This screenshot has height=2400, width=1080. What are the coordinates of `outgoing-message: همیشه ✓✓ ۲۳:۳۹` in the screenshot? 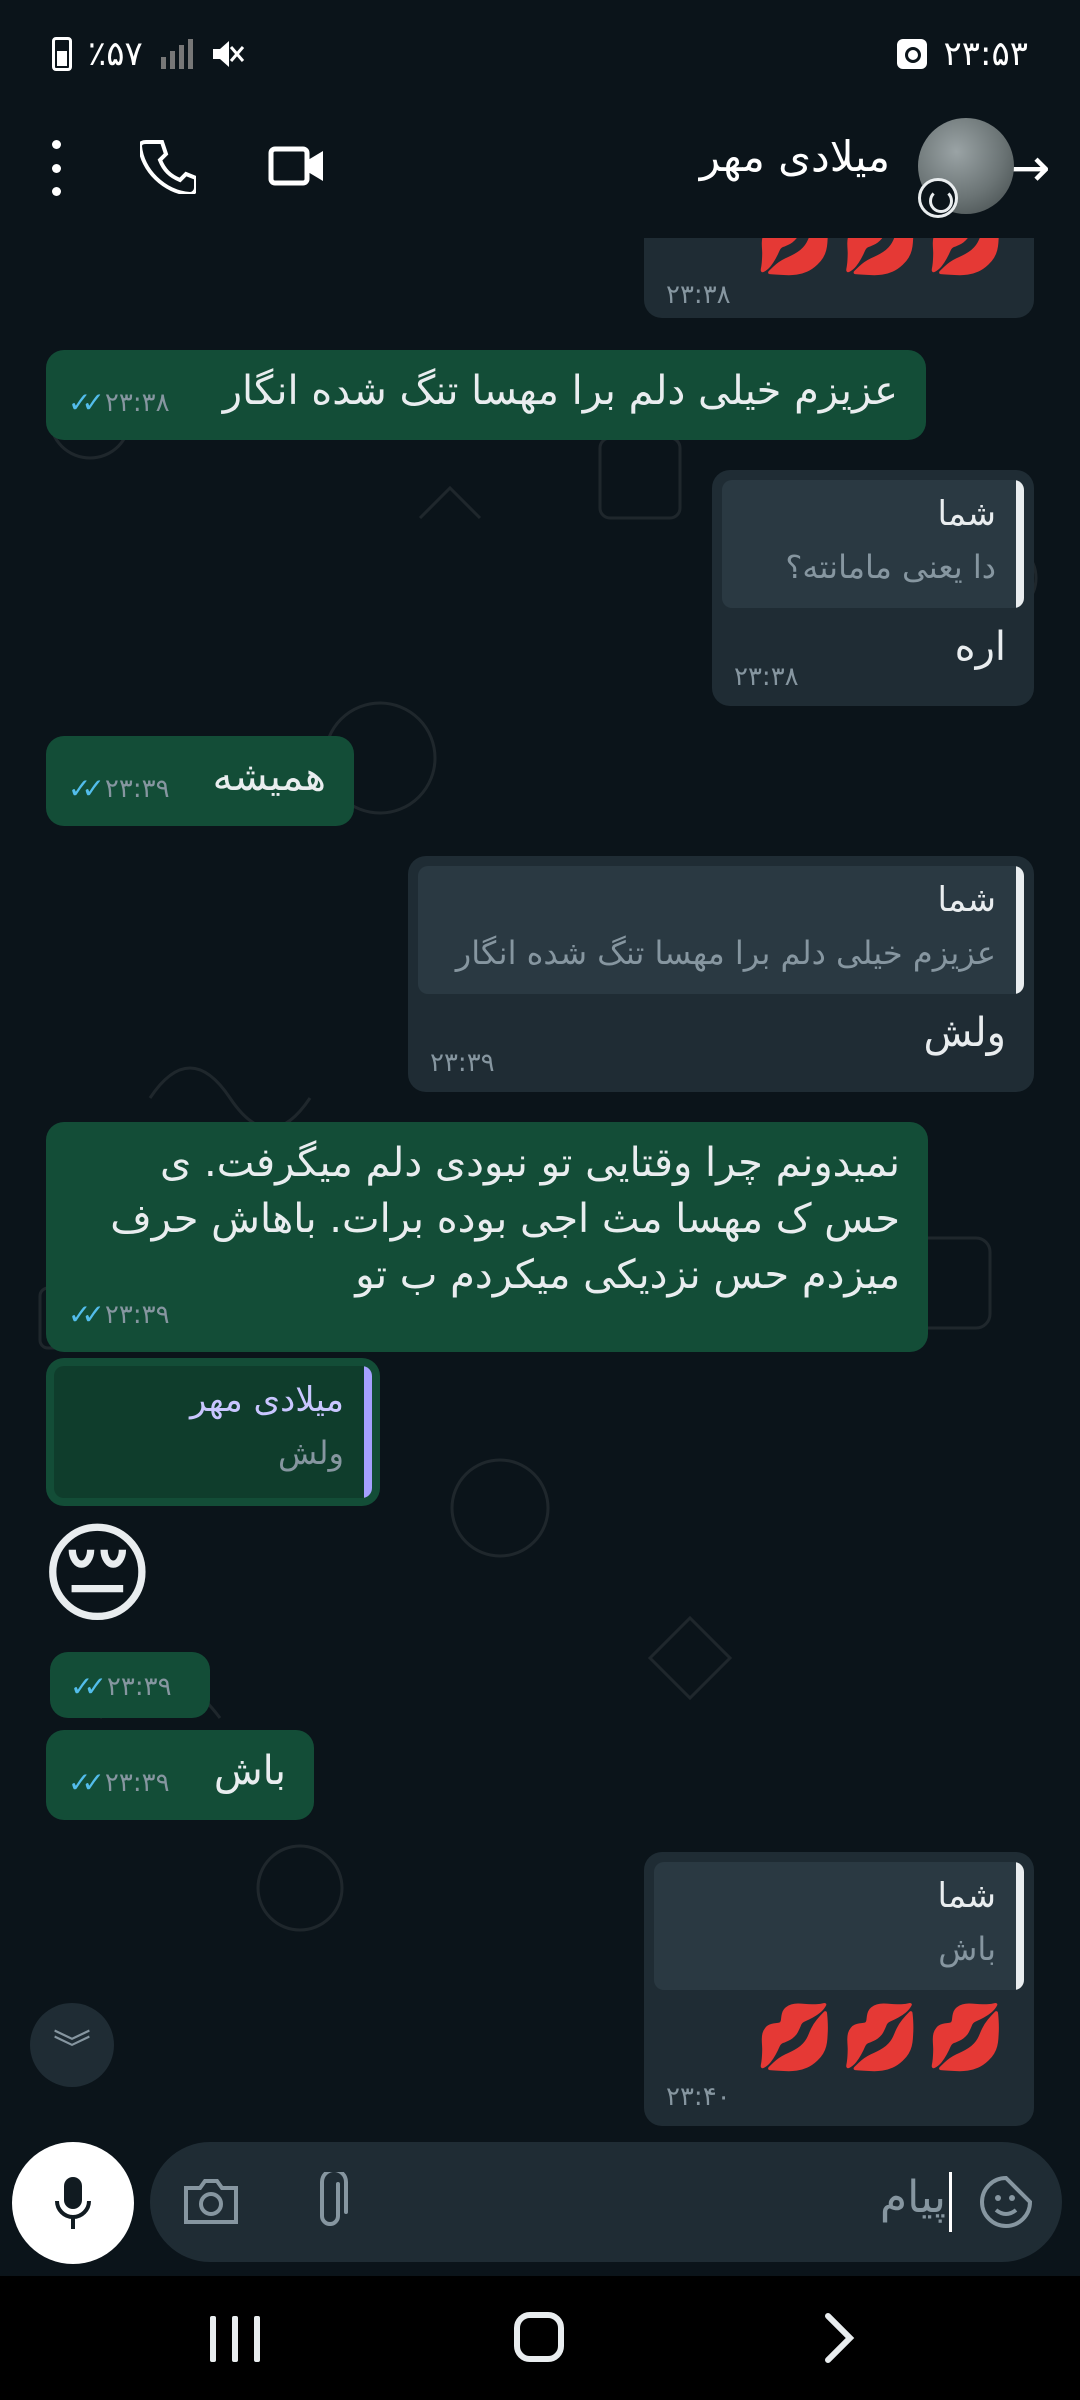 It's located at (200, 781).